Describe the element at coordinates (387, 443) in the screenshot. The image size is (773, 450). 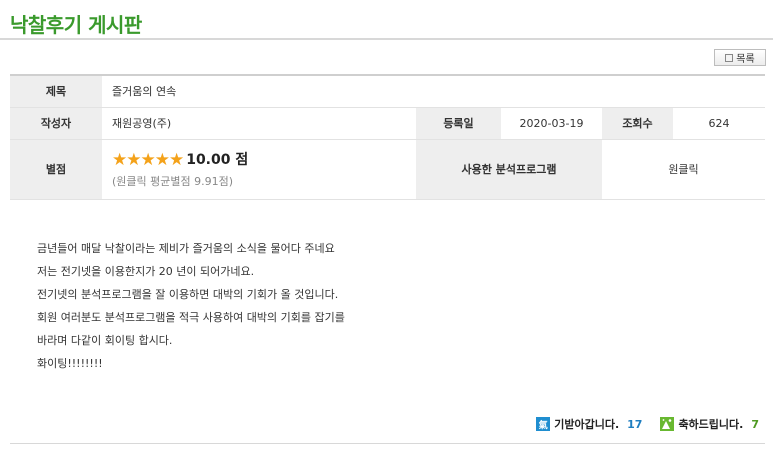
I see `bottom-divider` at that location.